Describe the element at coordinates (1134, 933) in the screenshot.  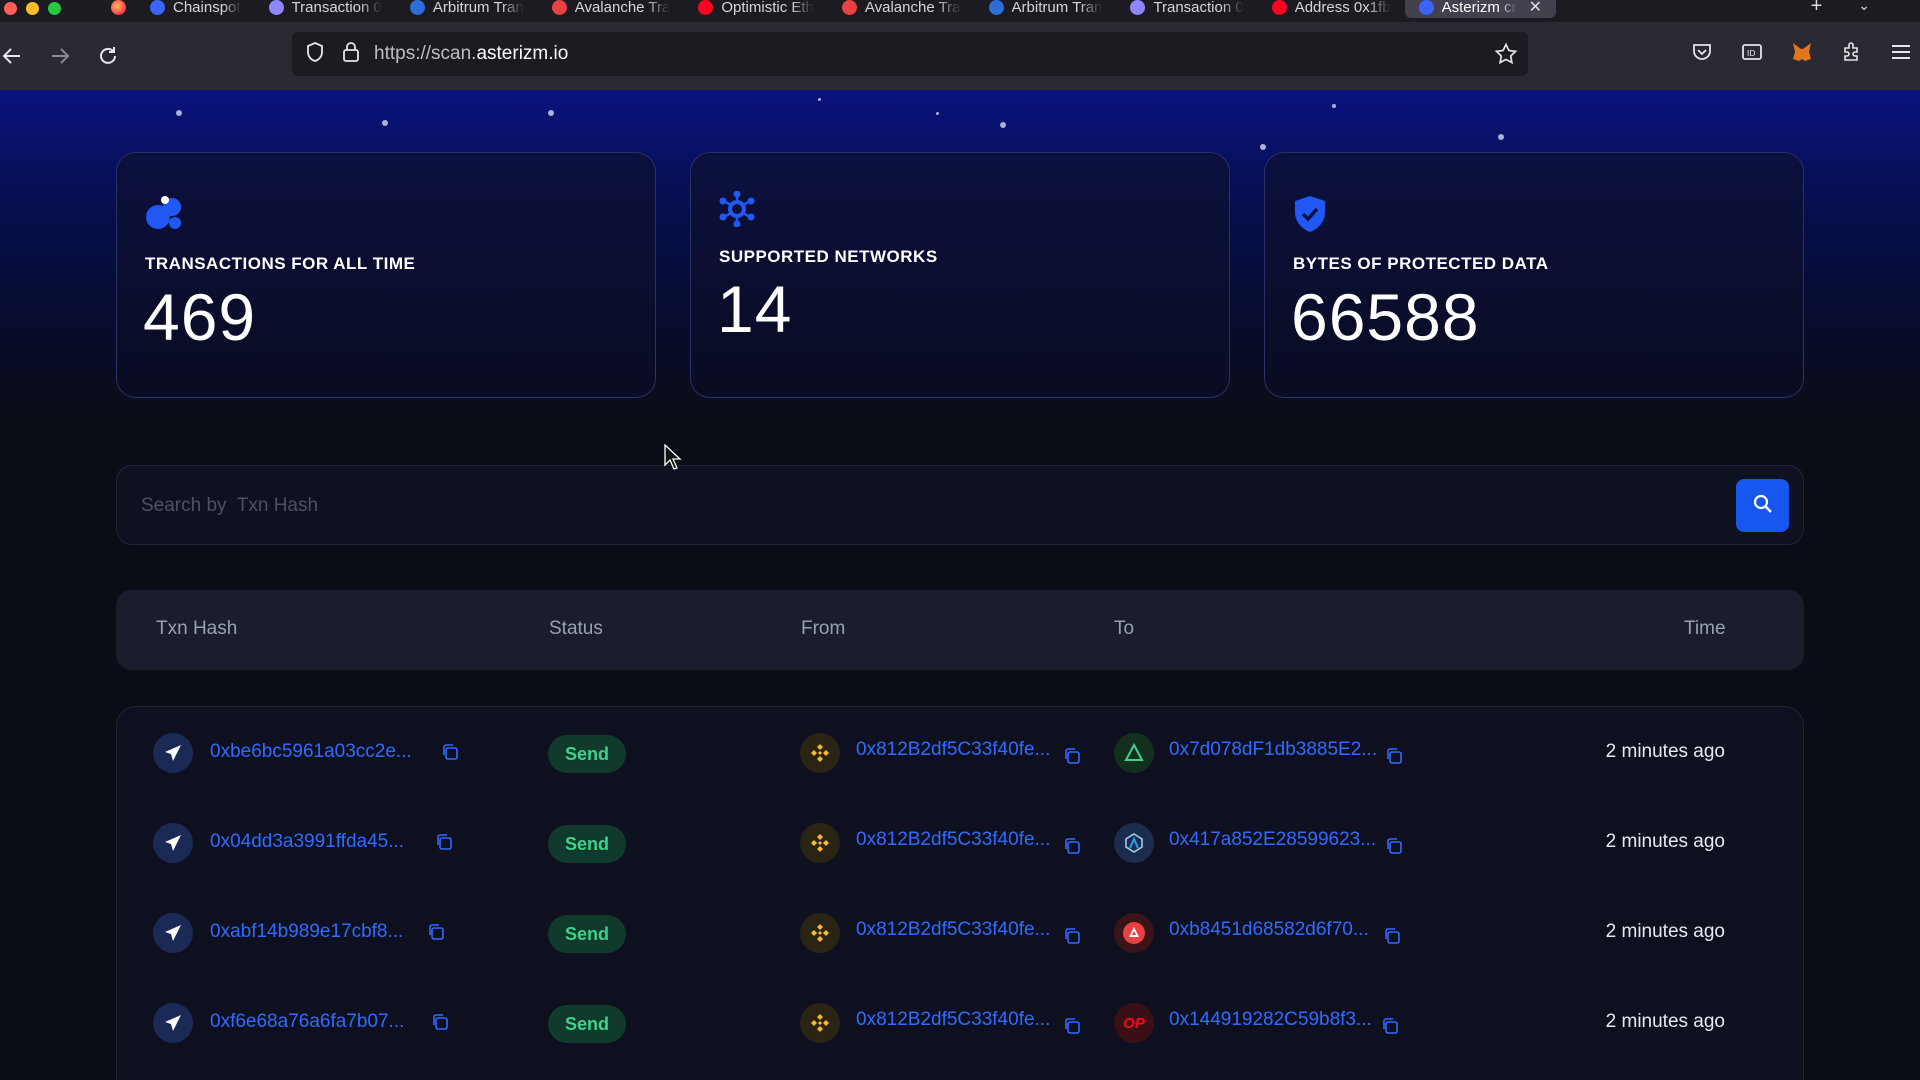
I see `avalanche-chain-icon` at that location.